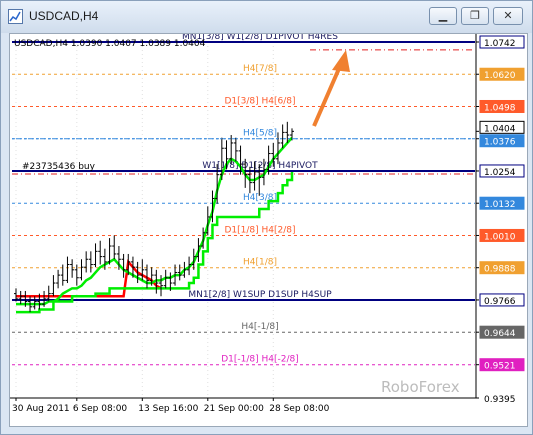 The height and width of the screenshot is (435, 533). Describe the element at coordinates (500, 173) in the screenshot. I see `y-tick-label: 1.0254` at that location.